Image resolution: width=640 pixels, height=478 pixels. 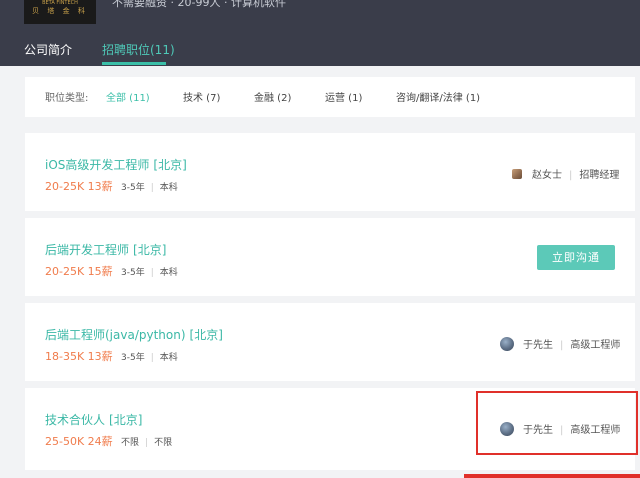 What do you see at coordinates (595, 345) in the screenshot?
I see `recruiter-title: 高级工程师` at bounding box center [595, 345].